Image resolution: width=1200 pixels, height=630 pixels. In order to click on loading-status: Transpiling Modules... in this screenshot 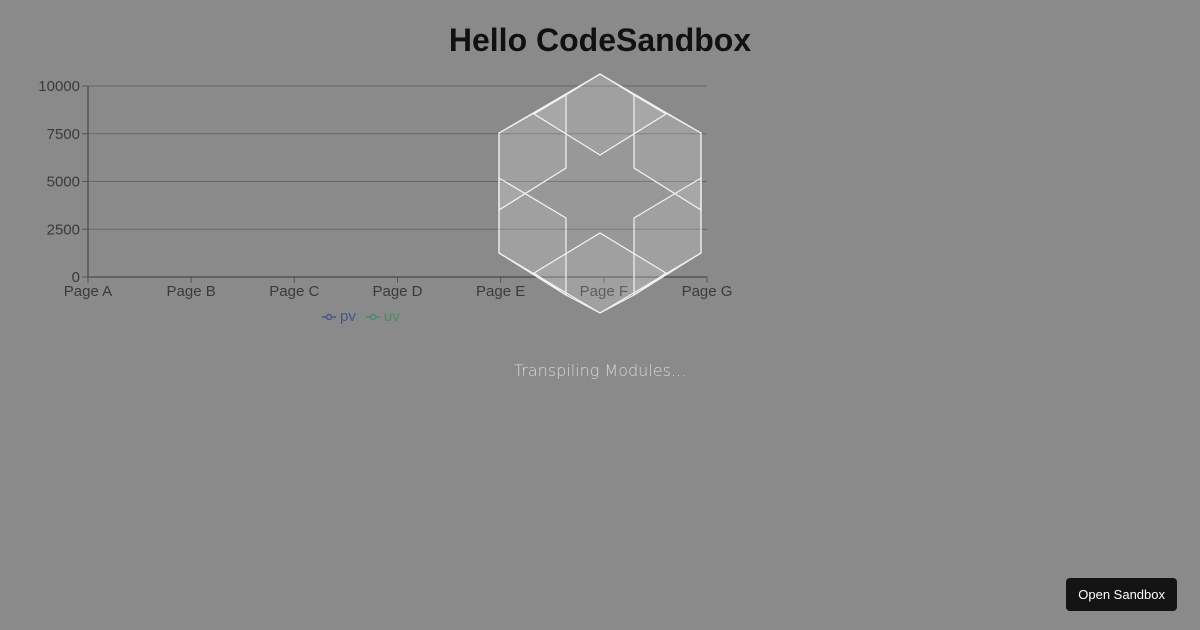, I will do `click(600, 370)`.